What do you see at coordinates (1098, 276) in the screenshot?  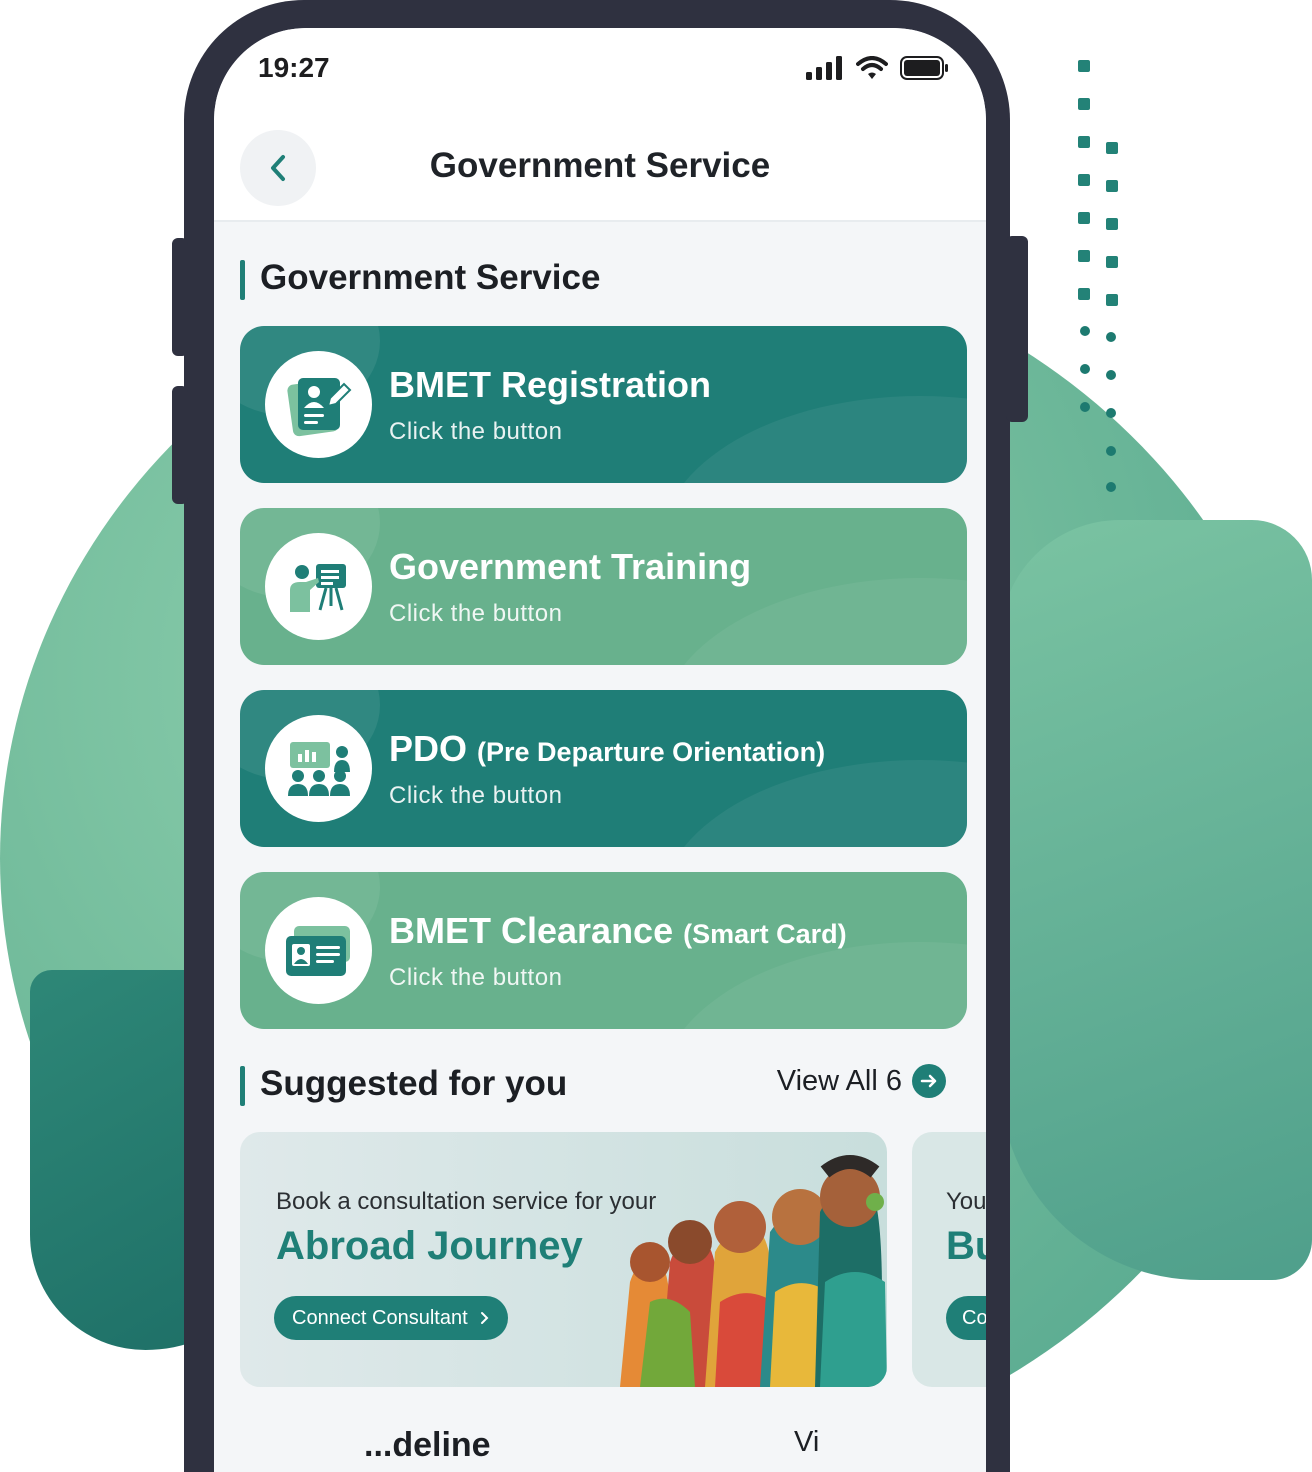 I see `decorative-dots` at bounding box center [1098, 276].